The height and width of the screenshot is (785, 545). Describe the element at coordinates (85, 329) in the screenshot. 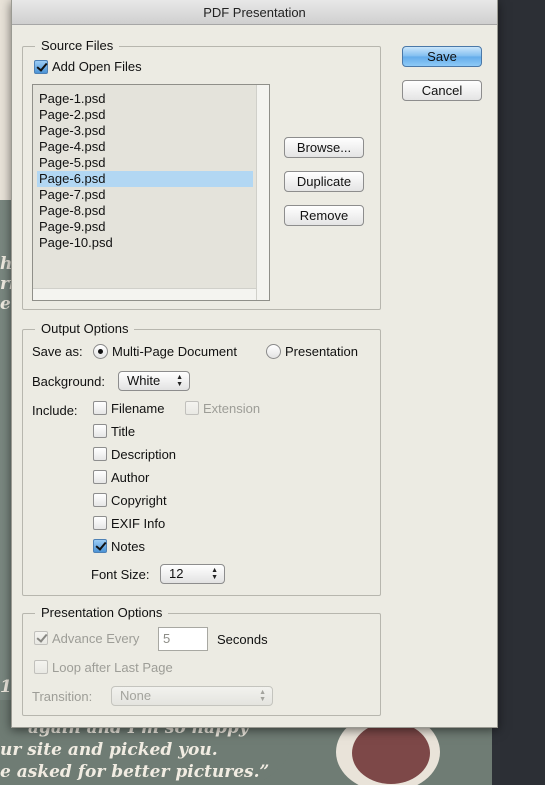

I see `output-options-title: Output Options` at that location.